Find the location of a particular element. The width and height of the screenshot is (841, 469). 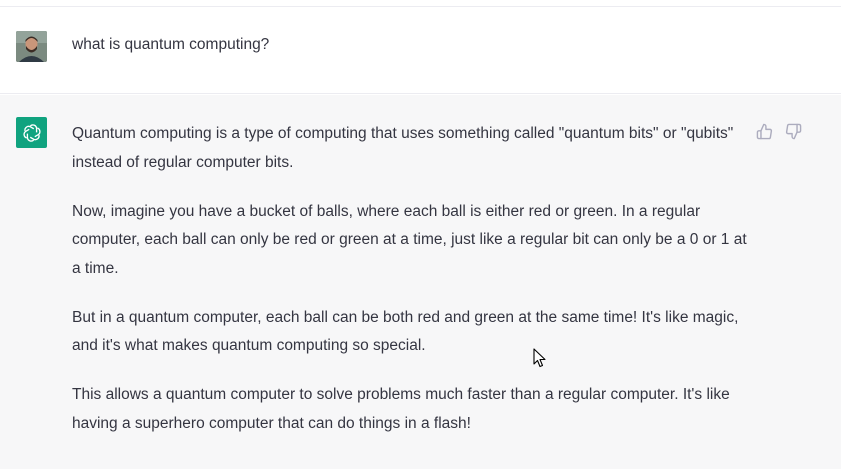

user-avatar is located at coordinates (31, 46).